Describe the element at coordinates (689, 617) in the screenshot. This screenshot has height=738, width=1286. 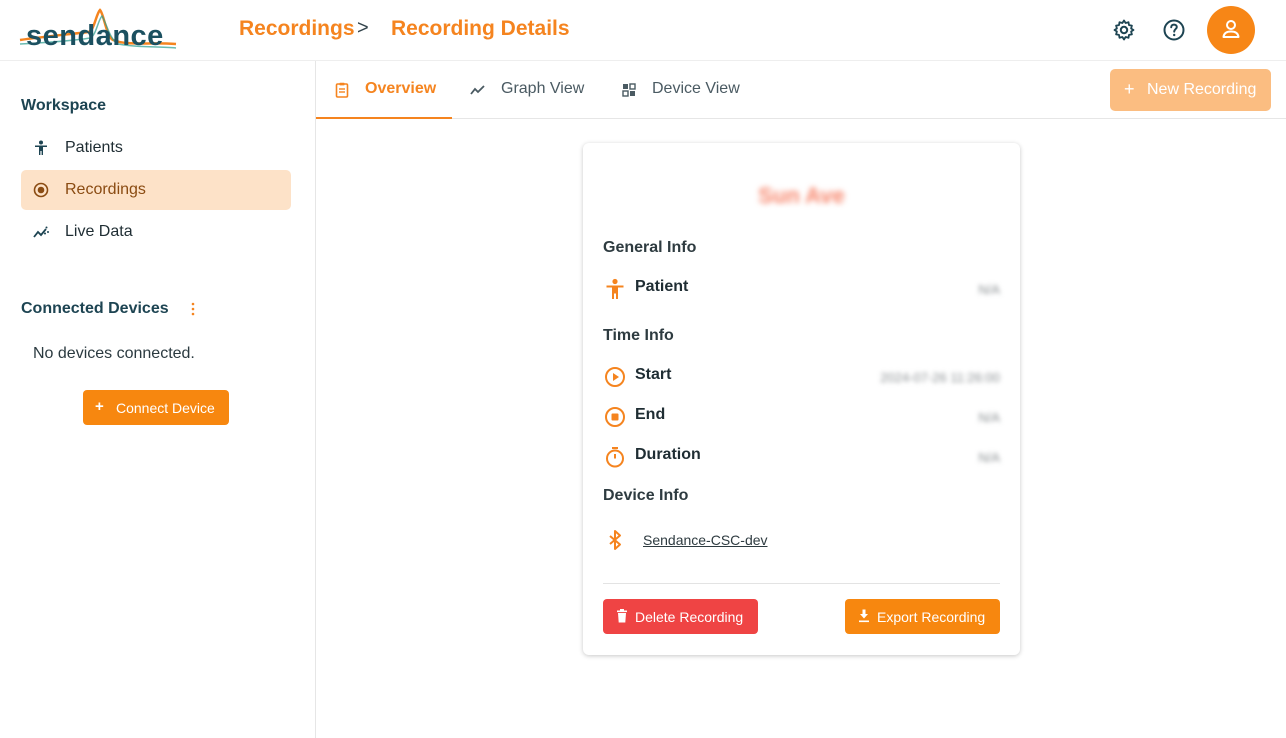
I see `delete-recording-label: Delete Recording` at that location.